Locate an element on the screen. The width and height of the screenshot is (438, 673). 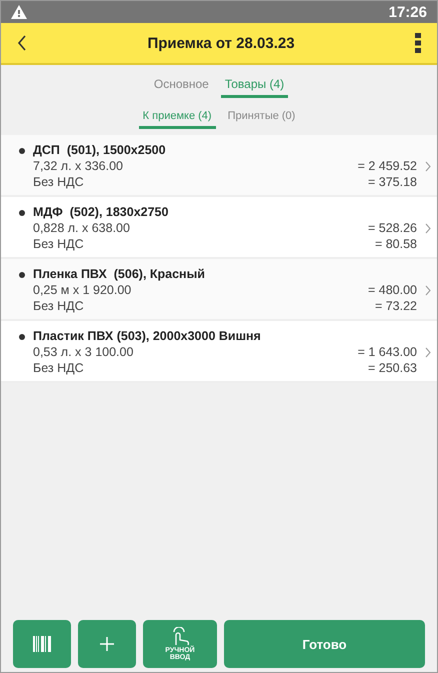
item-name: Пластик ПВХ (503), 2000x3000 Вишня is located at coordinates (147, 336).